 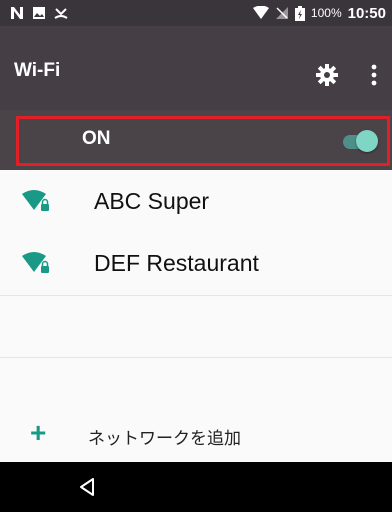 I want to click on plus-icon: +, so click(x=38, y=432).